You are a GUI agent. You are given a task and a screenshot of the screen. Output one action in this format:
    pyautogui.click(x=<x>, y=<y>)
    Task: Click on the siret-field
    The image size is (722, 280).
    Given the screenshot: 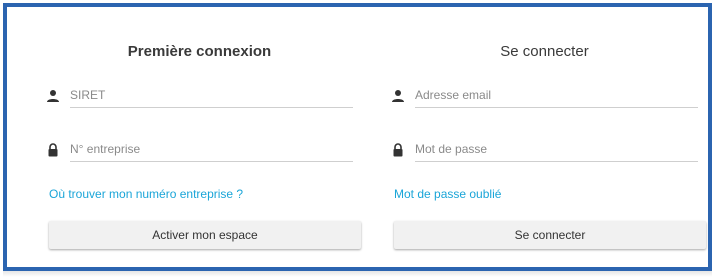 What is the action you would take?
    pyautogui.click(x=199, y=98)
    